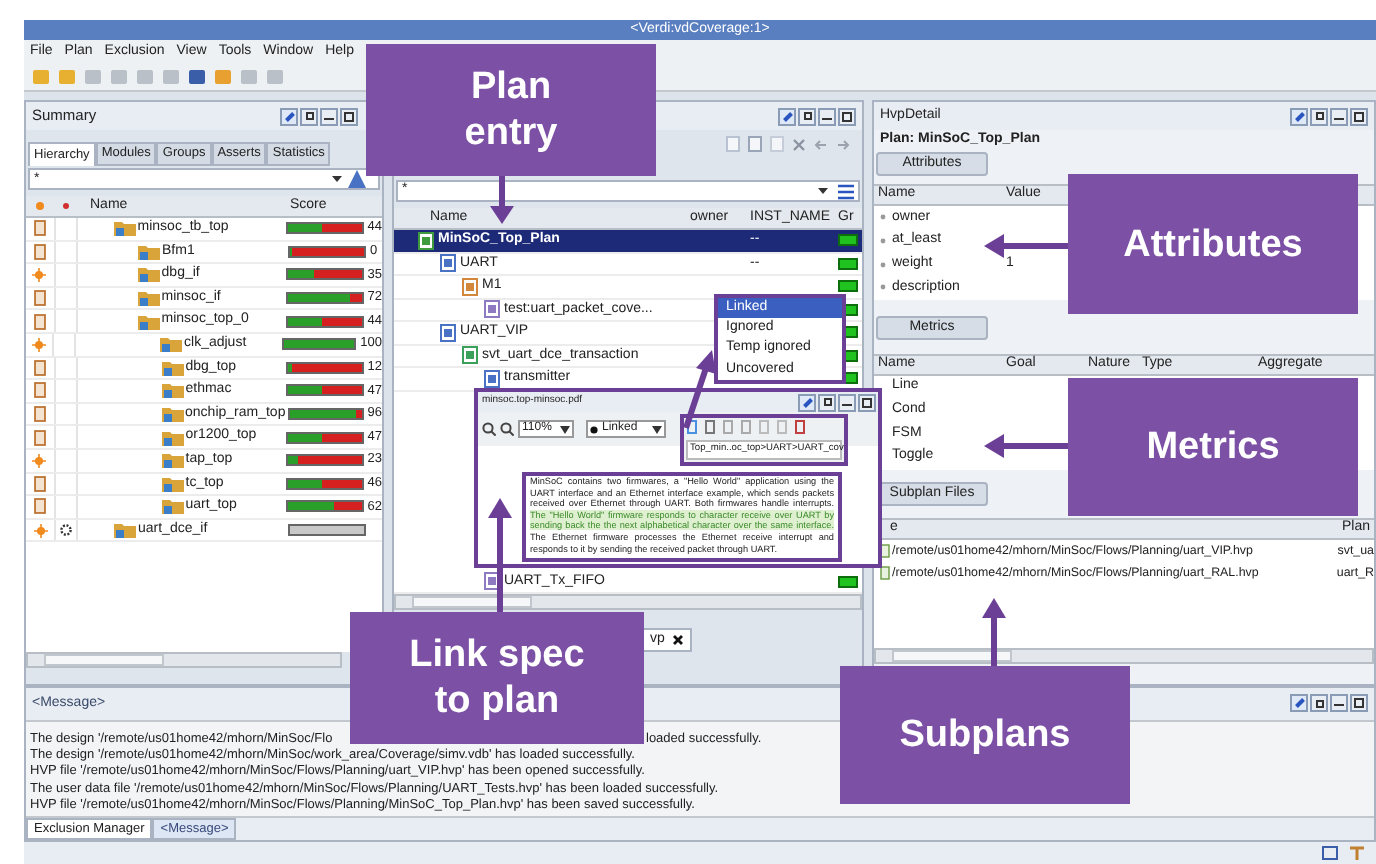 The image size is (1376, 864). What do you see at coordinates (1213, 244) in the screenshot?
I see `callout-label: Attributes` at bounding box center [1213, 244].